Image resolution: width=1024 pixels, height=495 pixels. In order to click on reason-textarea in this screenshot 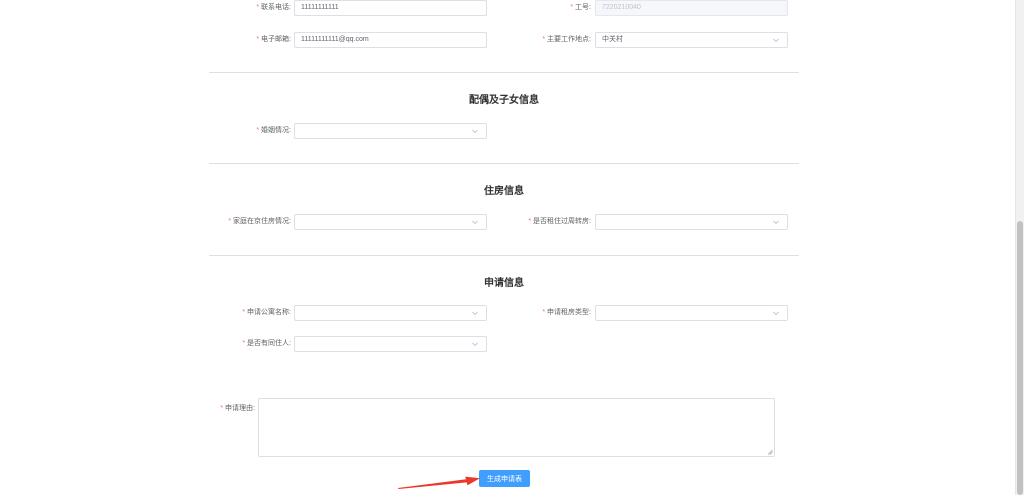, I will do `click(516, 427)`.